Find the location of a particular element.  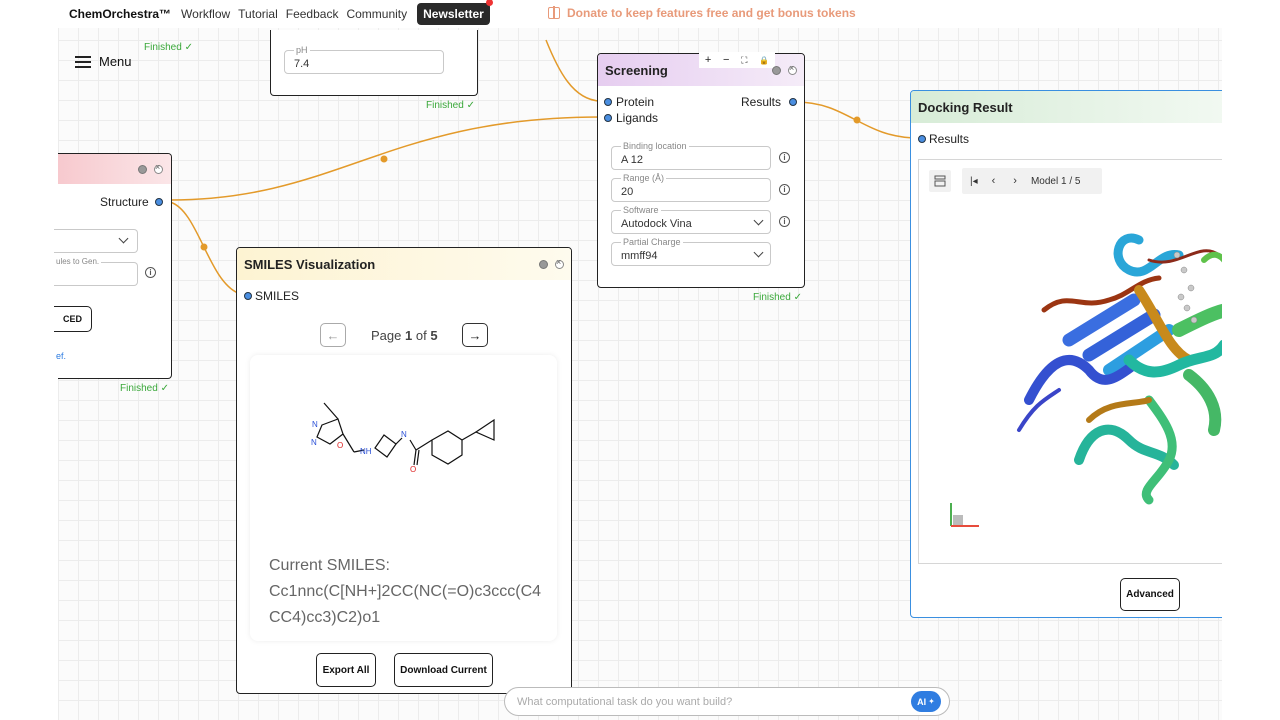

axis-gizmo is located at coordinates (964, 515).